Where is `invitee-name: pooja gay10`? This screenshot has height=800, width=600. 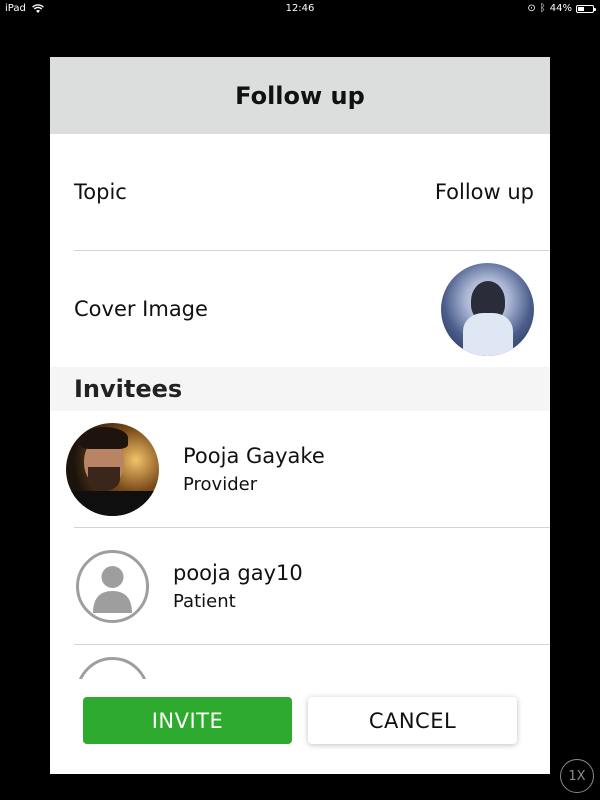 invitee-name: pooja gay10 is located at coordinates (238, 572).